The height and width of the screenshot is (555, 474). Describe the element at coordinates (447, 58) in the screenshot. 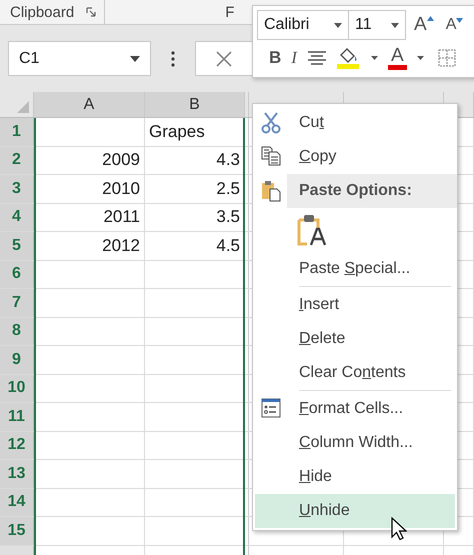

I see `borders-icon` at that location.